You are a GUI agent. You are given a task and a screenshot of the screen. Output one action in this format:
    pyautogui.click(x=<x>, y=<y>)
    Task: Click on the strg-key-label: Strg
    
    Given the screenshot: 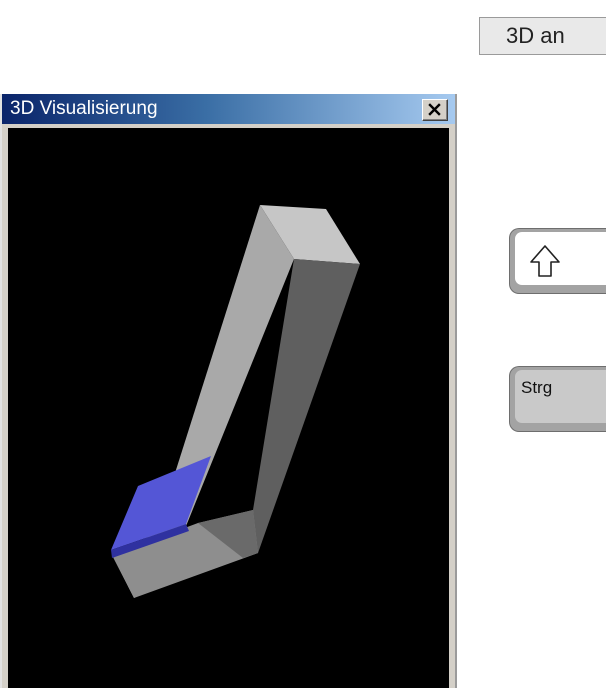 What is the action you would take?
    pyautogui.click(x=537, y=387)
    